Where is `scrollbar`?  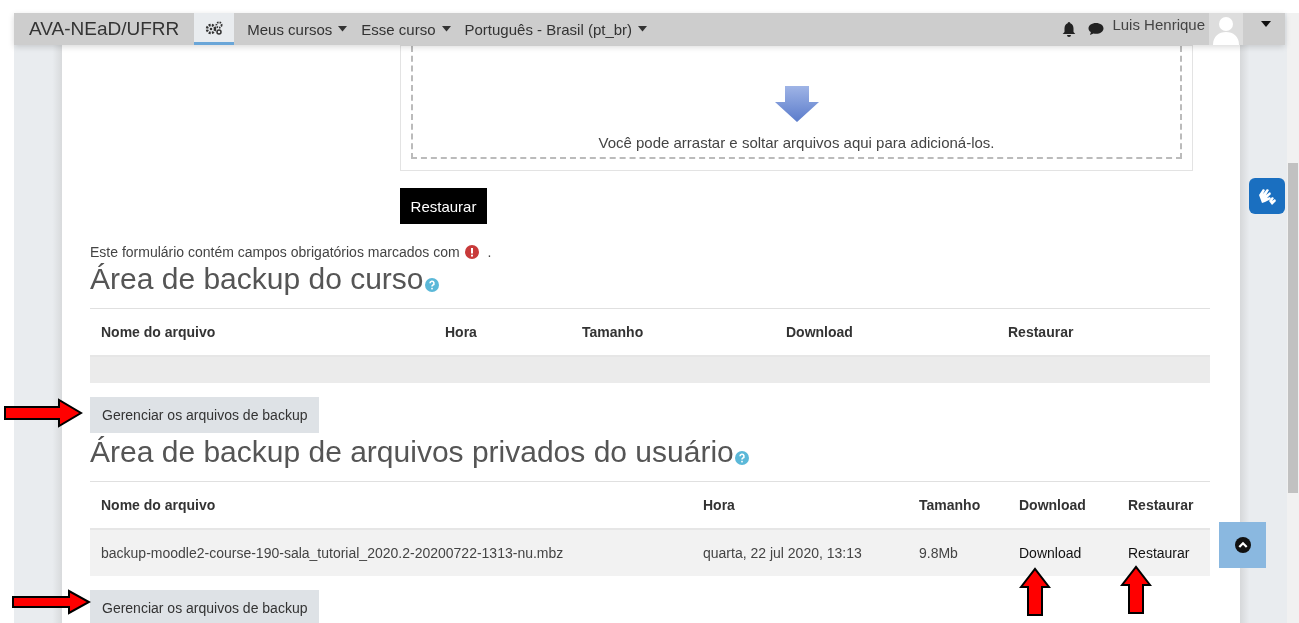 scrollbar is located at coordinates (1293, 318).